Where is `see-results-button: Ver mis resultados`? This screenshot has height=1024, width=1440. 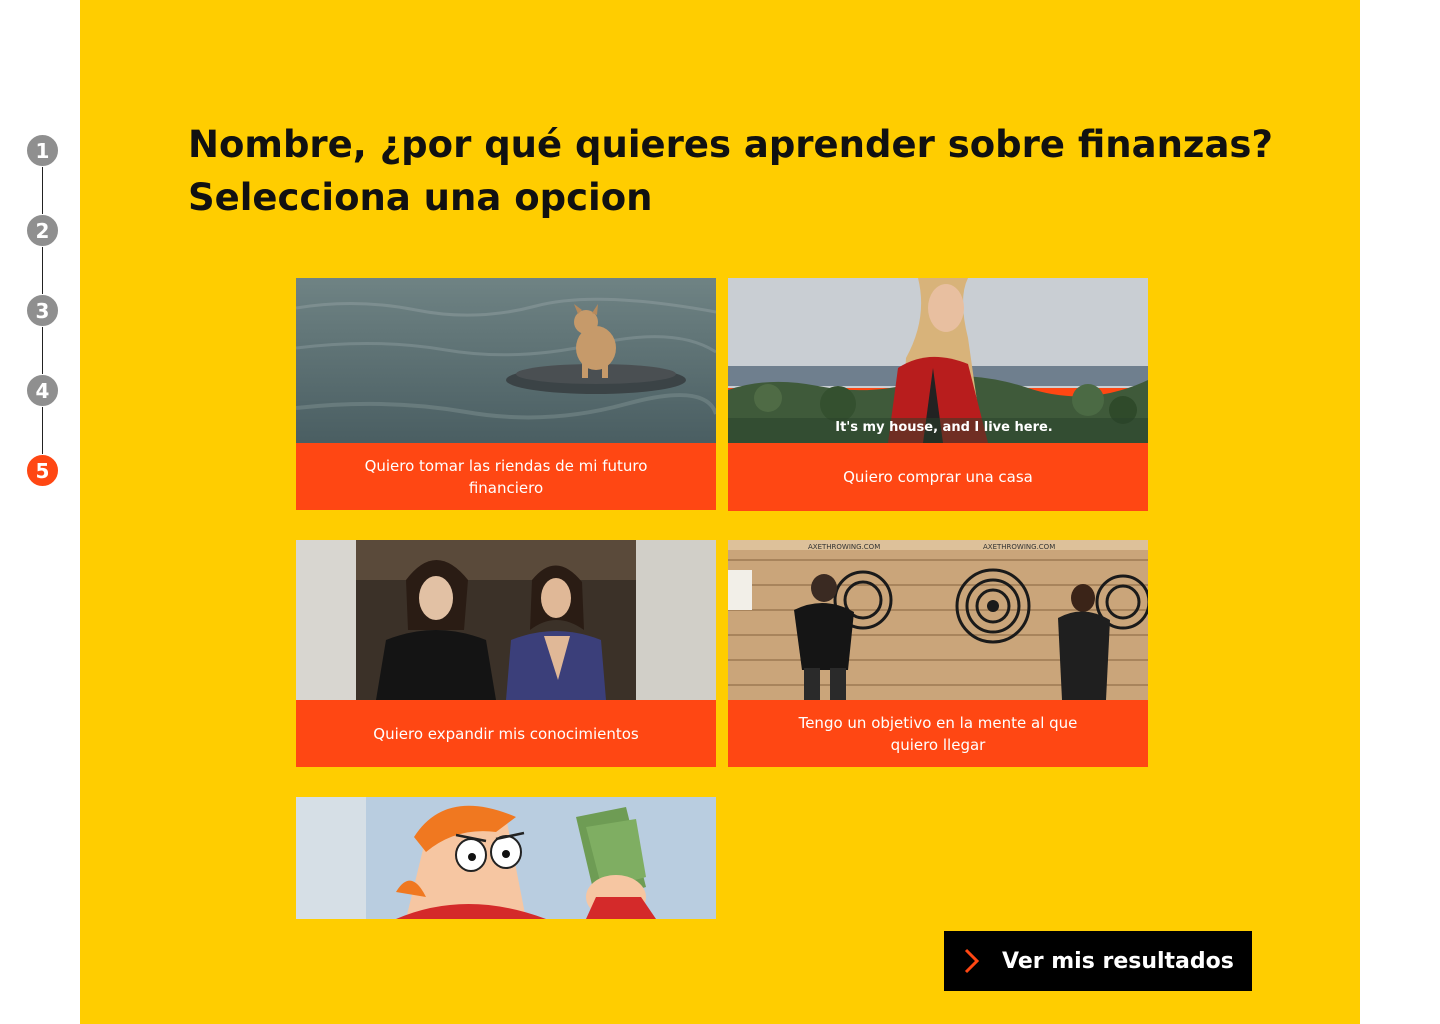
see-results-button: Ver mis resultados is located at coordinates (1098, 961).